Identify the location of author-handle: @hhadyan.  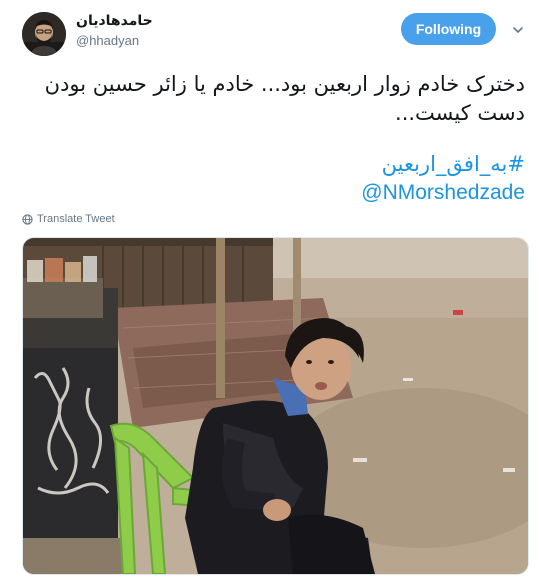
(107, 40).